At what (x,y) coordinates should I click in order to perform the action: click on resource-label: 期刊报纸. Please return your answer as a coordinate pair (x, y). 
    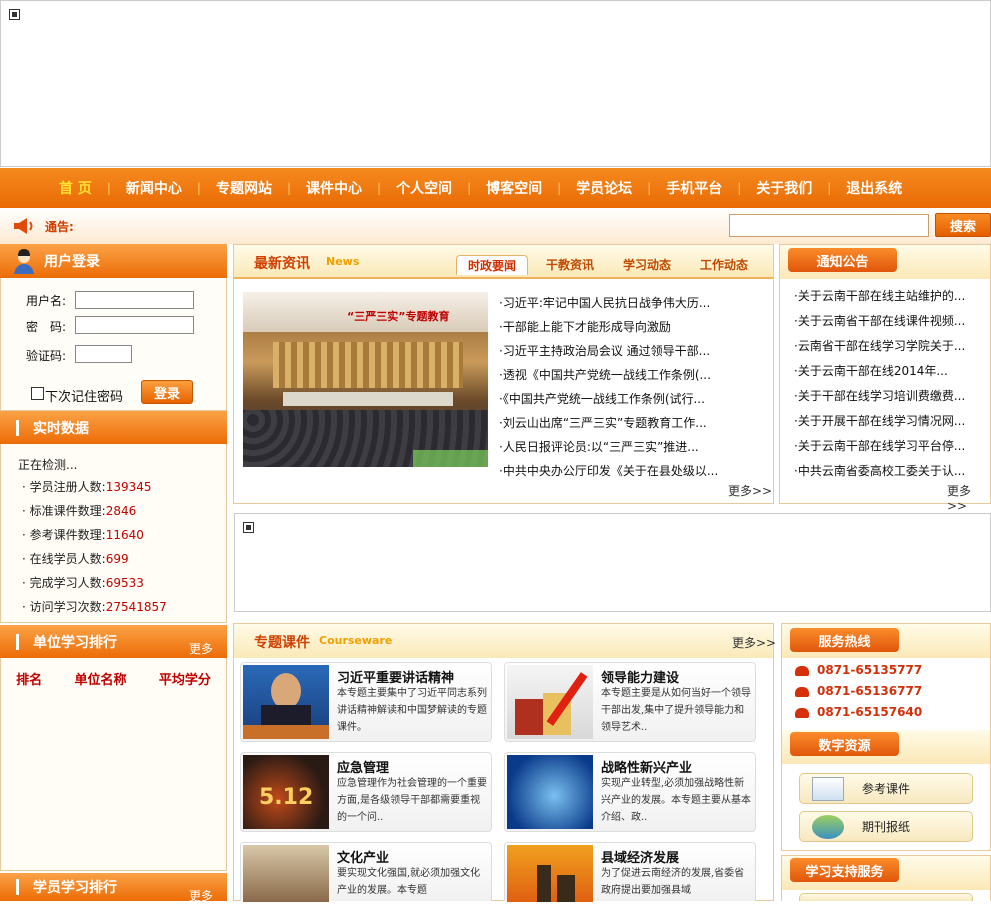
    Looking at the image, I should click on (886, 827).